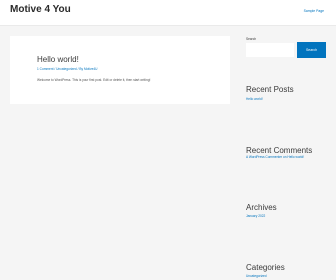 The height and width of the screenshot is (280, 336). Describe the element at coordinates (256, 276) in the screenshot. I see `category-link: Uncategorized` at that location.